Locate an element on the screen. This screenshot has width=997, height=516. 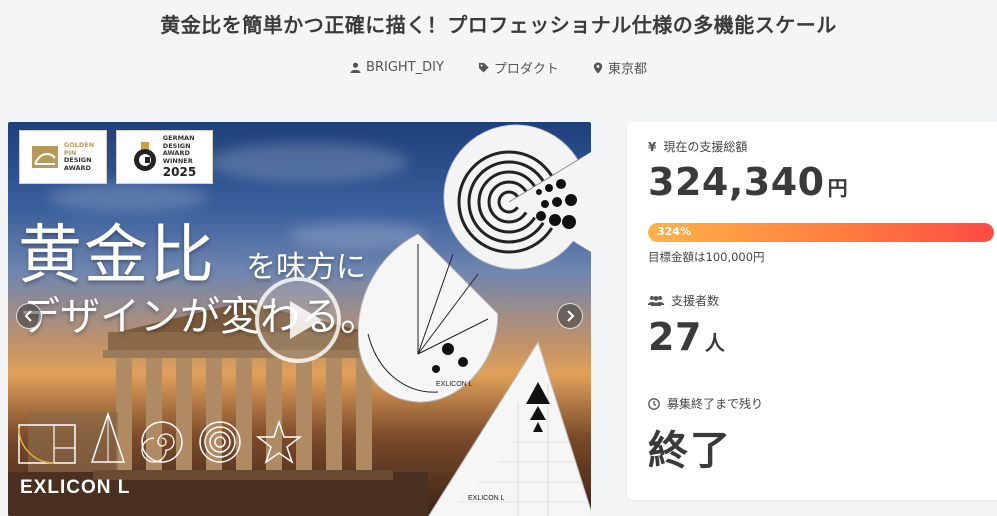
backers-label-row: 支援者数 is located at coordinates (683, 300).